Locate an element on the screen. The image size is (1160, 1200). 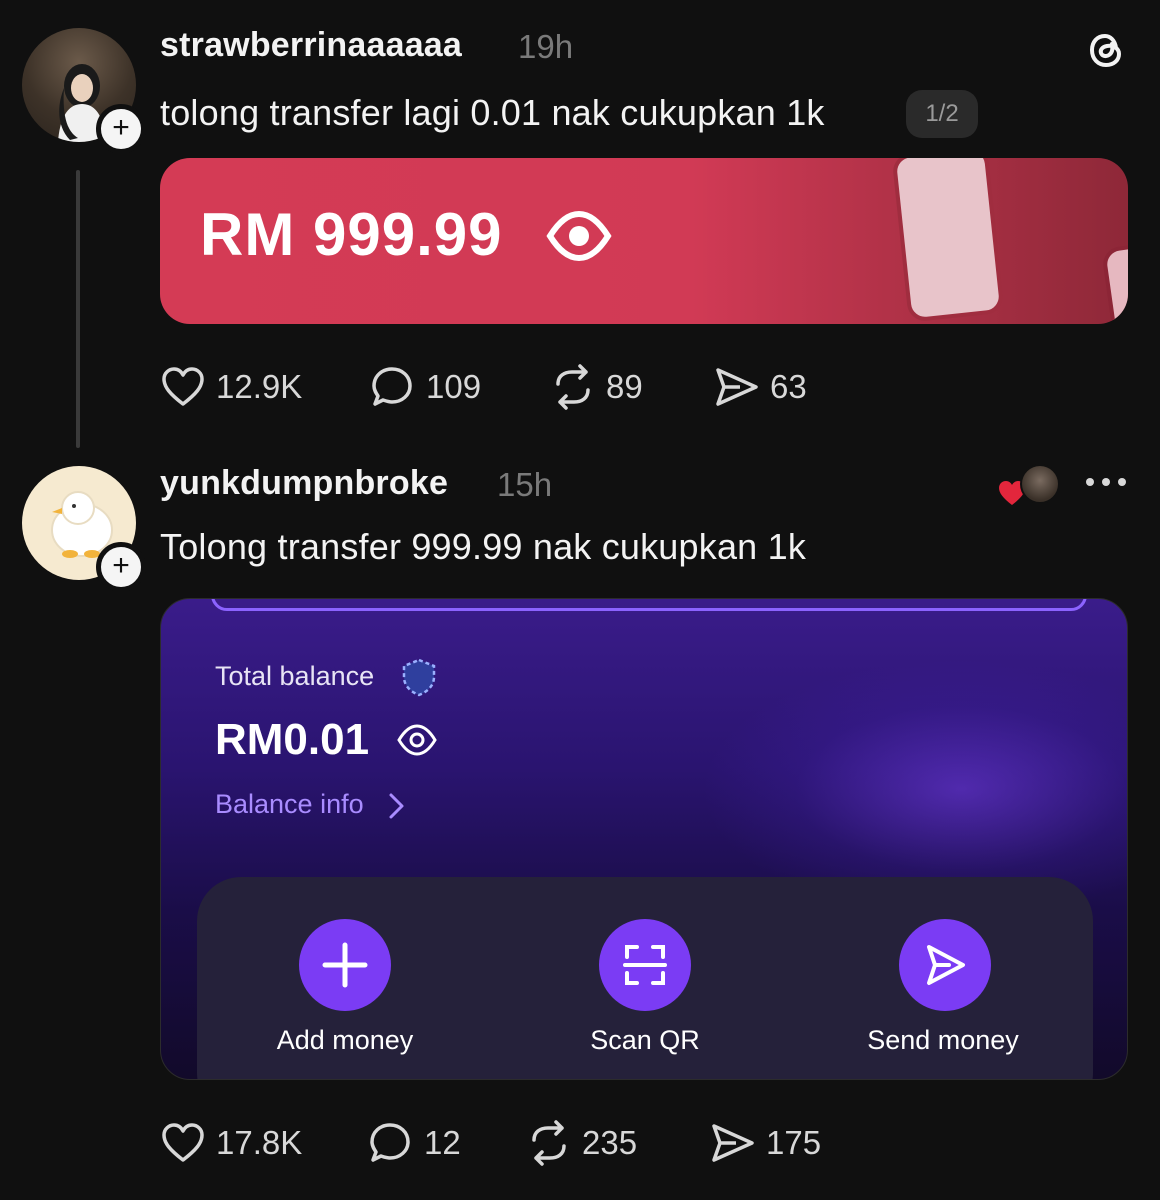
scan-qr-icon is located at coordinates (645, 965).